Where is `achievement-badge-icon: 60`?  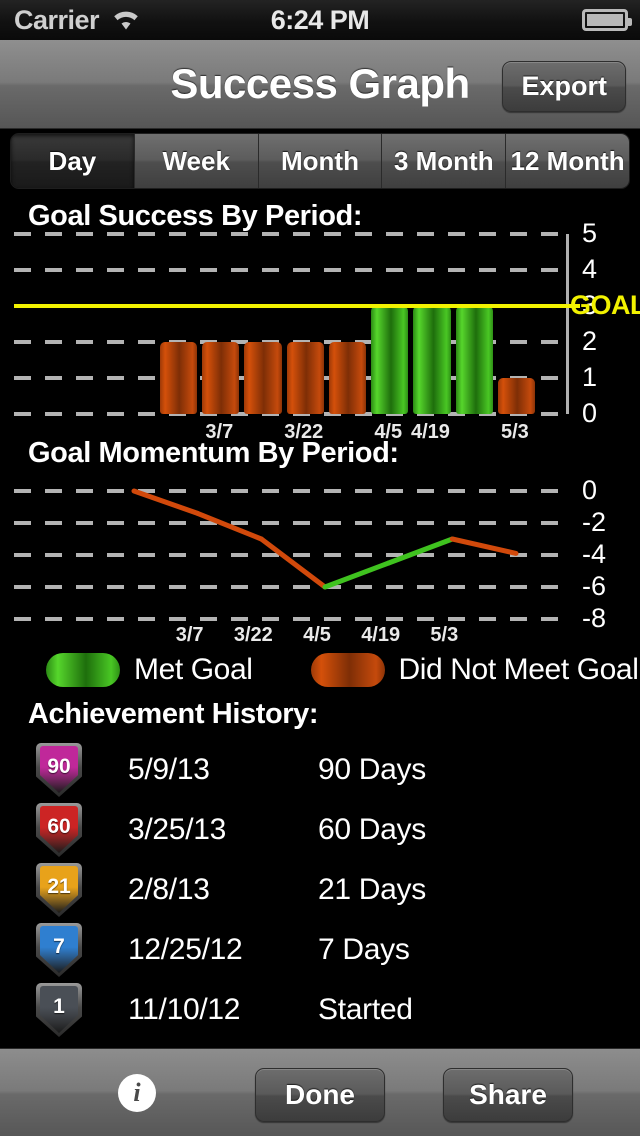
achievement-badge-icon: 60 is located at coordinates (59, 830).